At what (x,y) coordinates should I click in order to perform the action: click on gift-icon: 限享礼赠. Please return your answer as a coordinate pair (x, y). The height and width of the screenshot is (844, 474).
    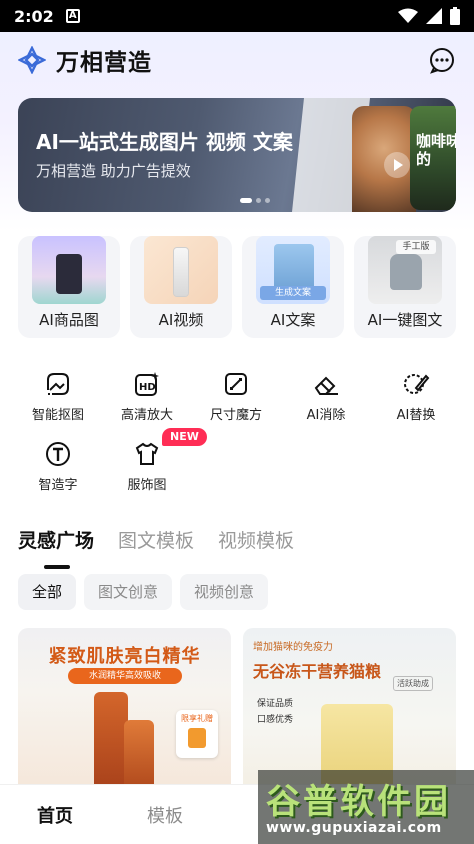
    Looking at the image, I should click on (197, 734).